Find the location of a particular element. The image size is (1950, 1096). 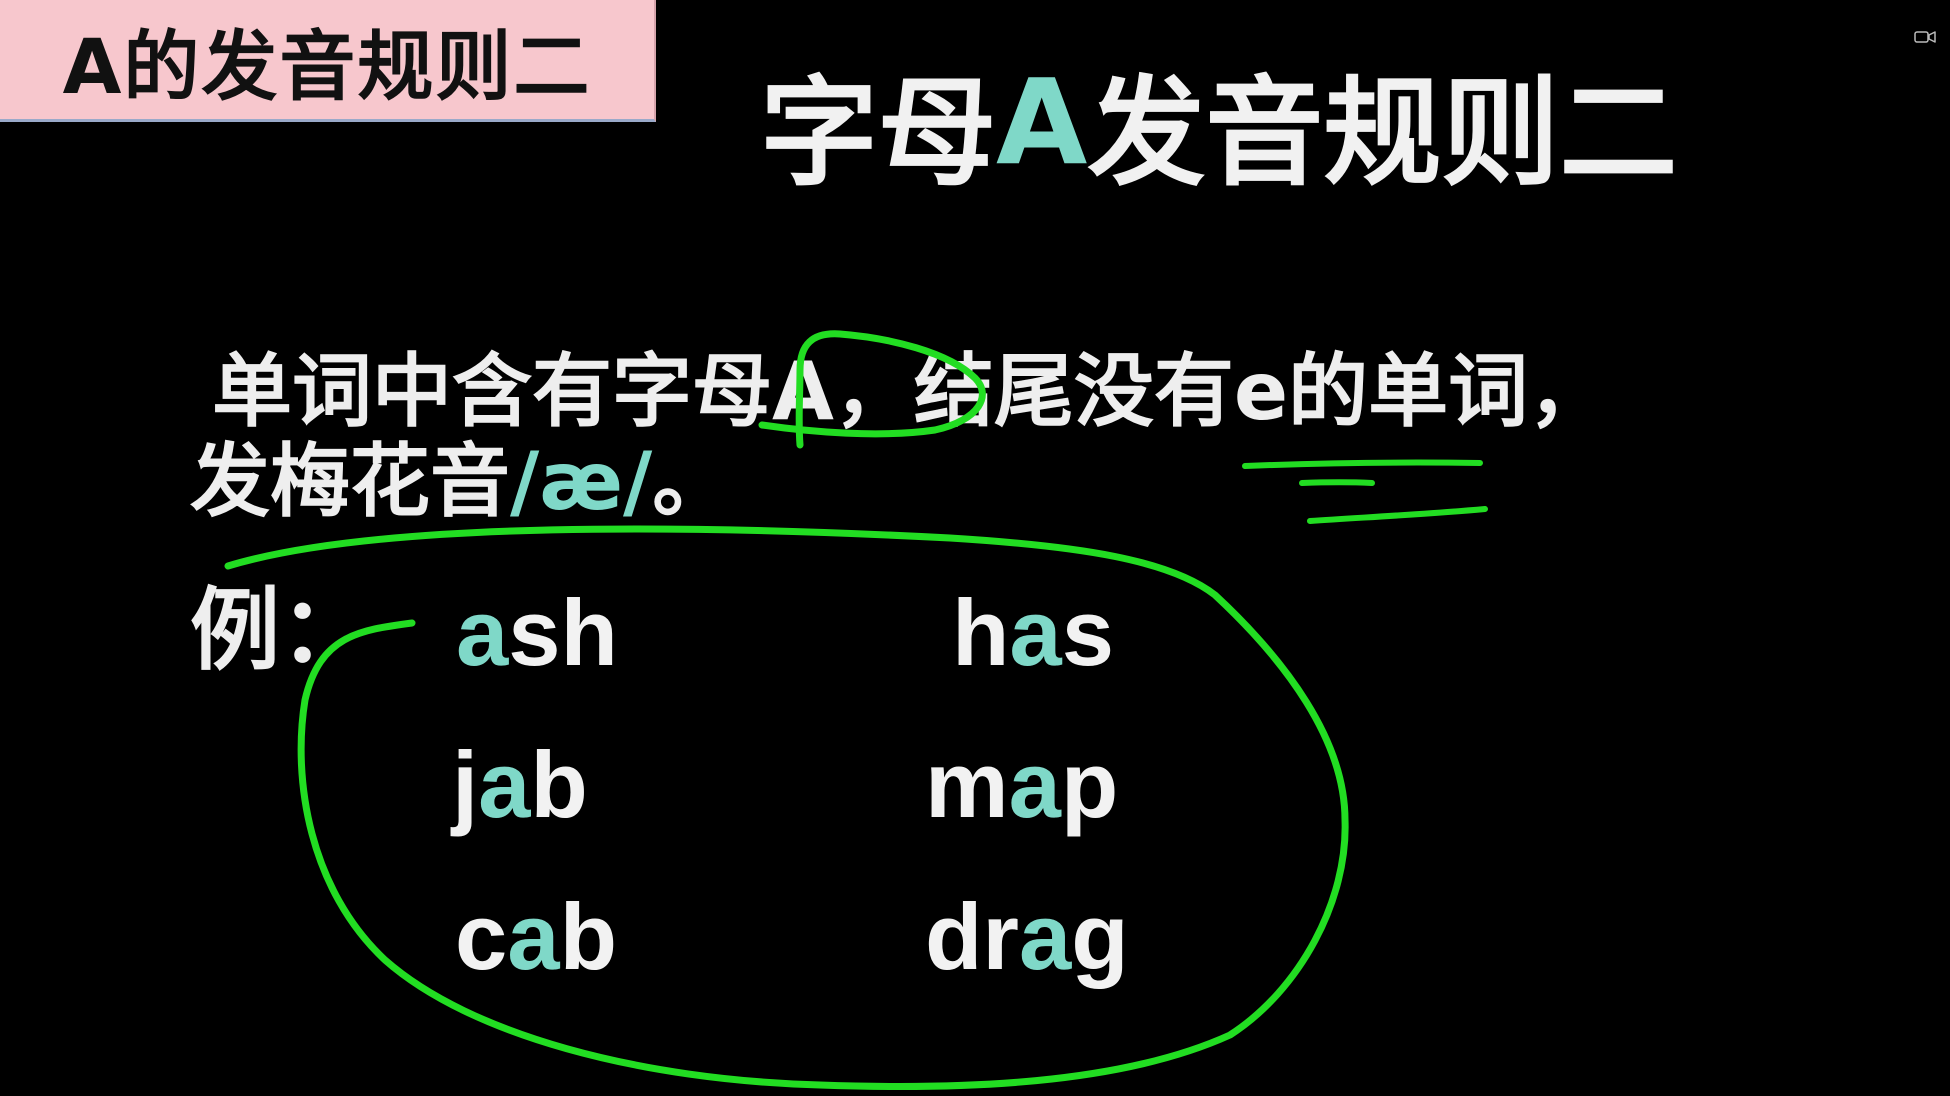

title-prefix: 字母 is located at coordinates (878, 132).